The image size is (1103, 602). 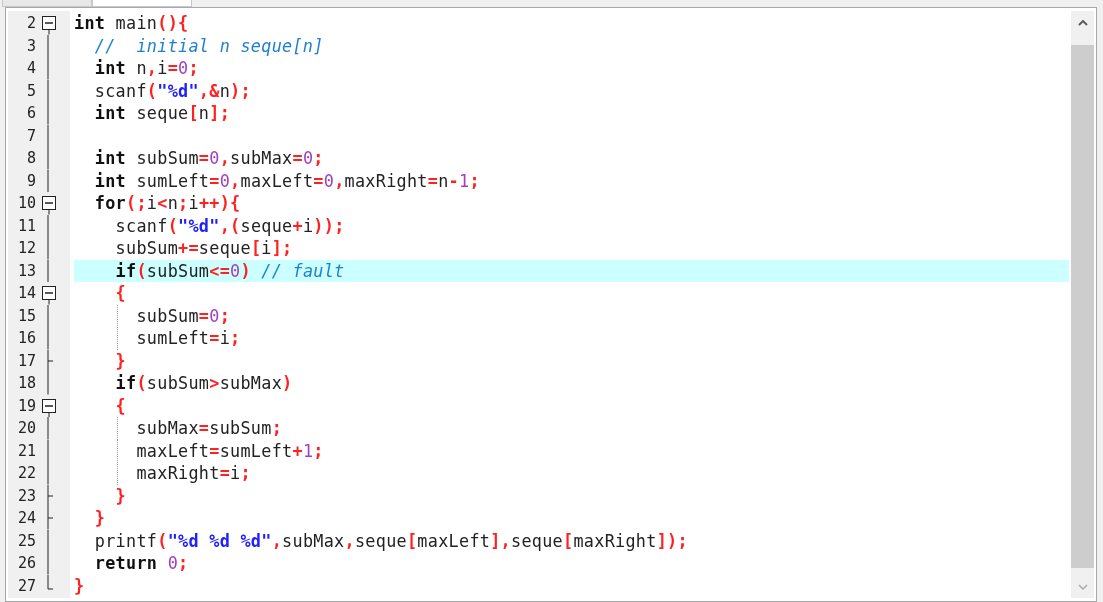 I want to click on line-number: 27, so click(x=26, y=586).